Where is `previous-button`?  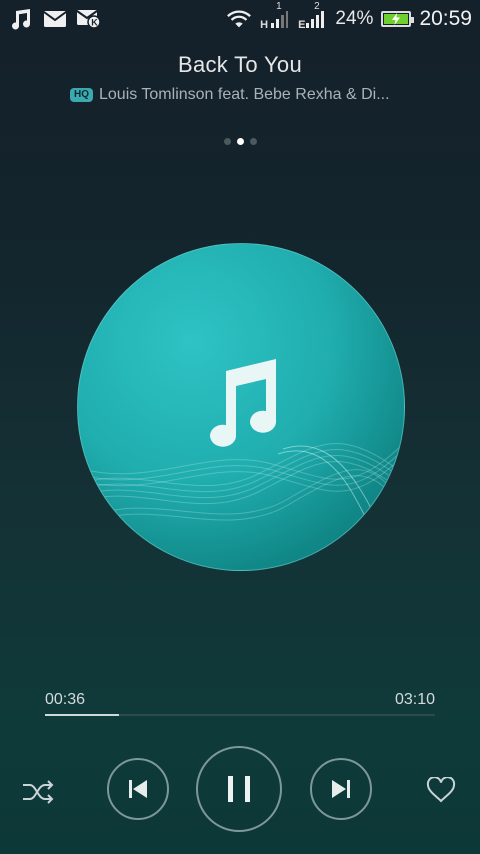 previous-button is located at coordinates (138, 789).